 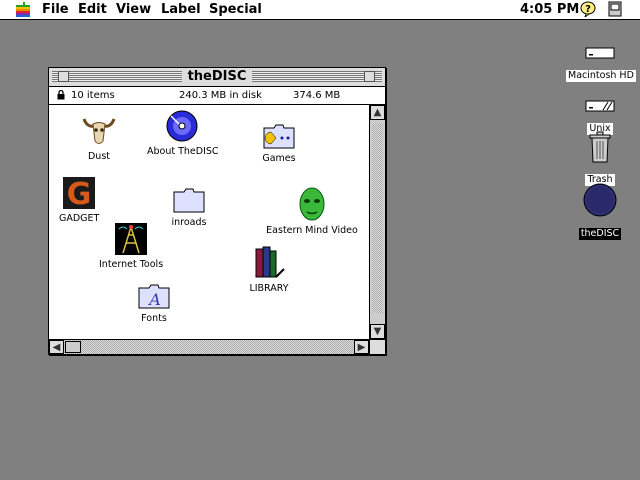 I want to click on file-label: GADGET, so click(x=79, y=218).